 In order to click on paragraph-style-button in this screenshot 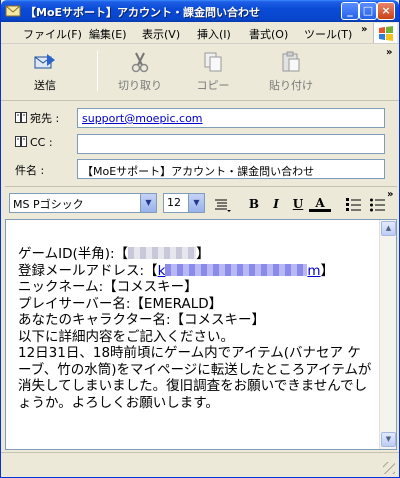, I will do `click(222, 204)`.